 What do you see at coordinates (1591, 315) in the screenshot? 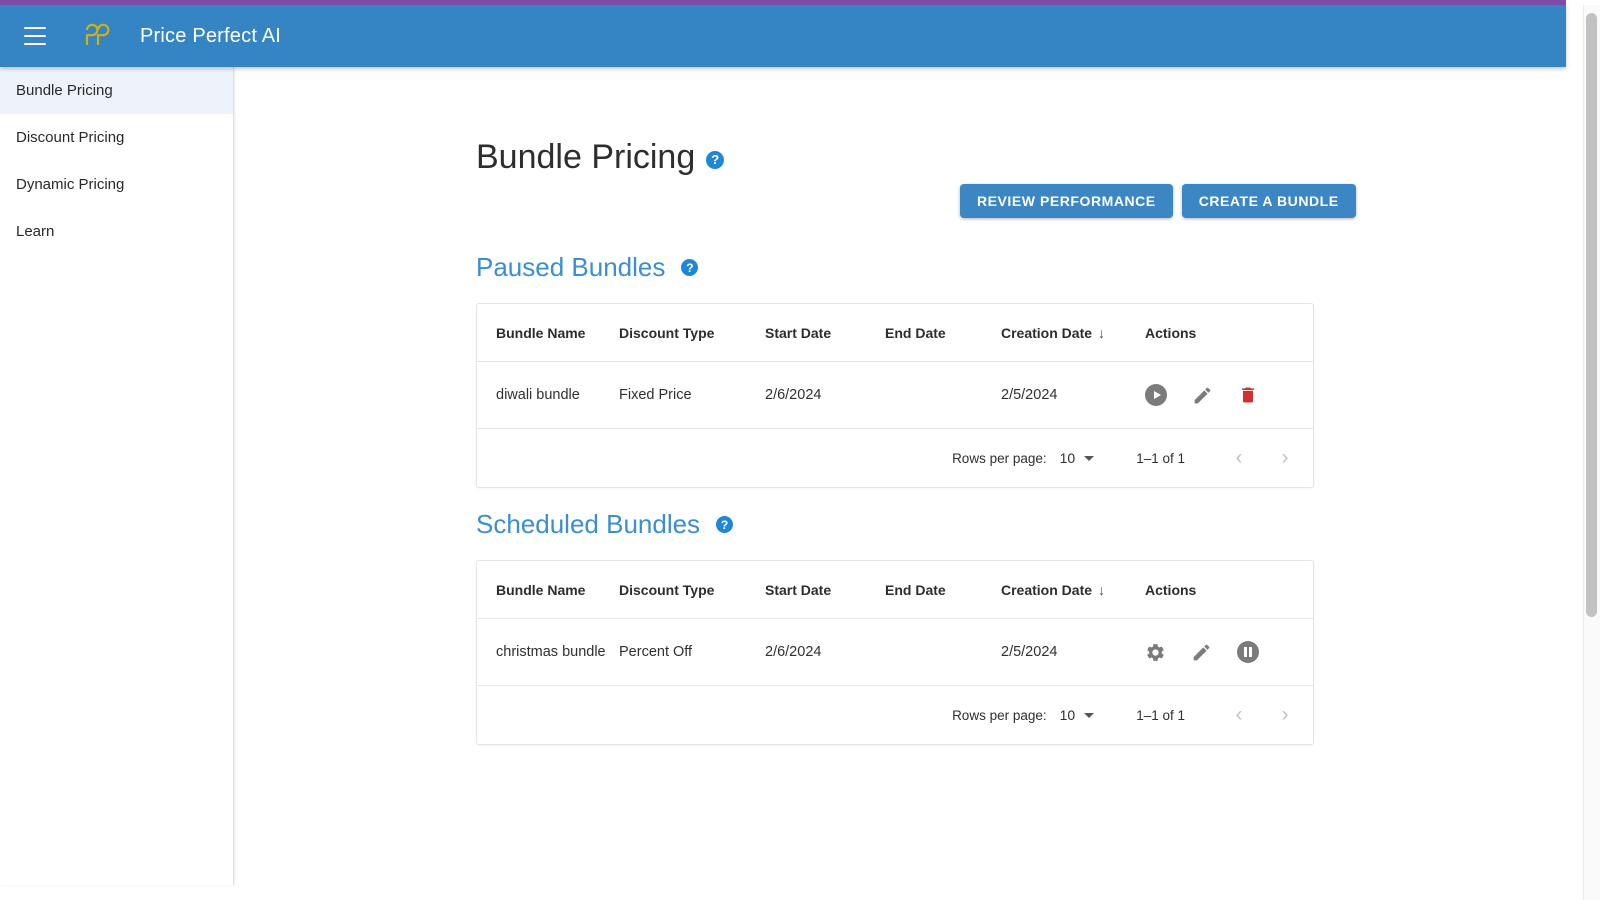
I see `vertical-scrollbar-thumb` at bounding box center [1591, 315].